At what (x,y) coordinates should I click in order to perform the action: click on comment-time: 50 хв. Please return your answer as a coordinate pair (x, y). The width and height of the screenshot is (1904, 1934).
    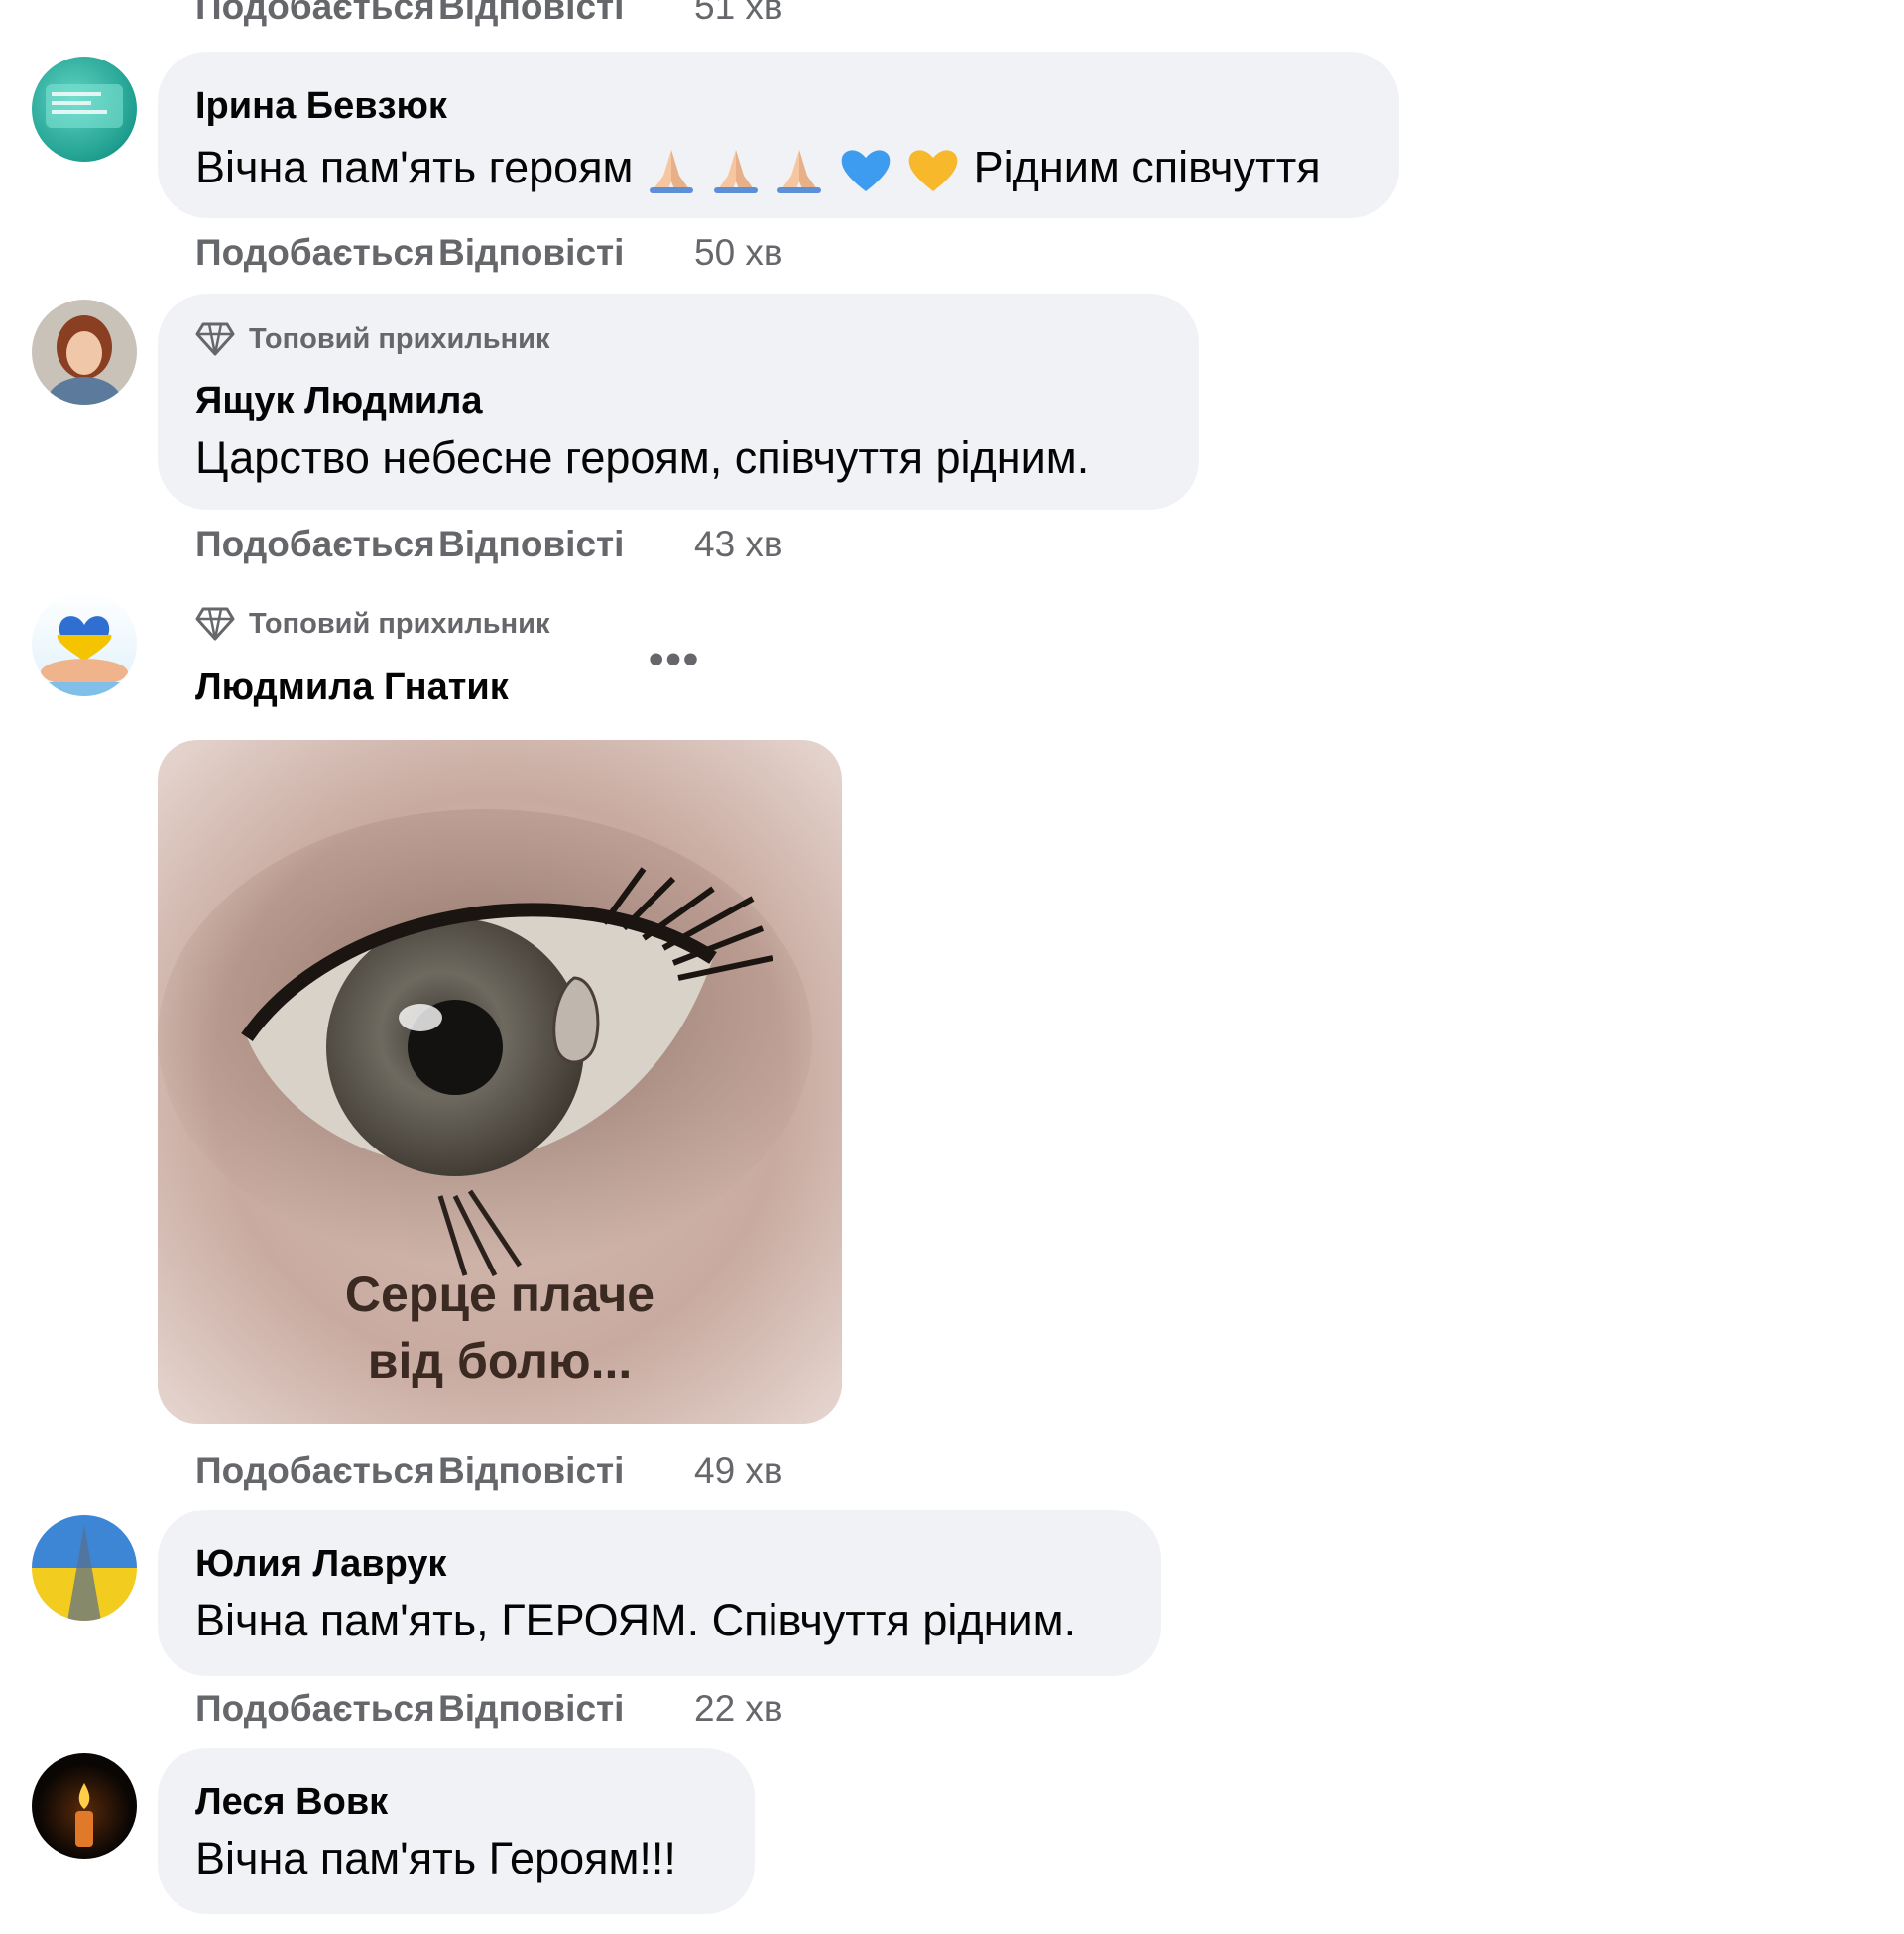
    Looking at the image, I should click on (738, 253).